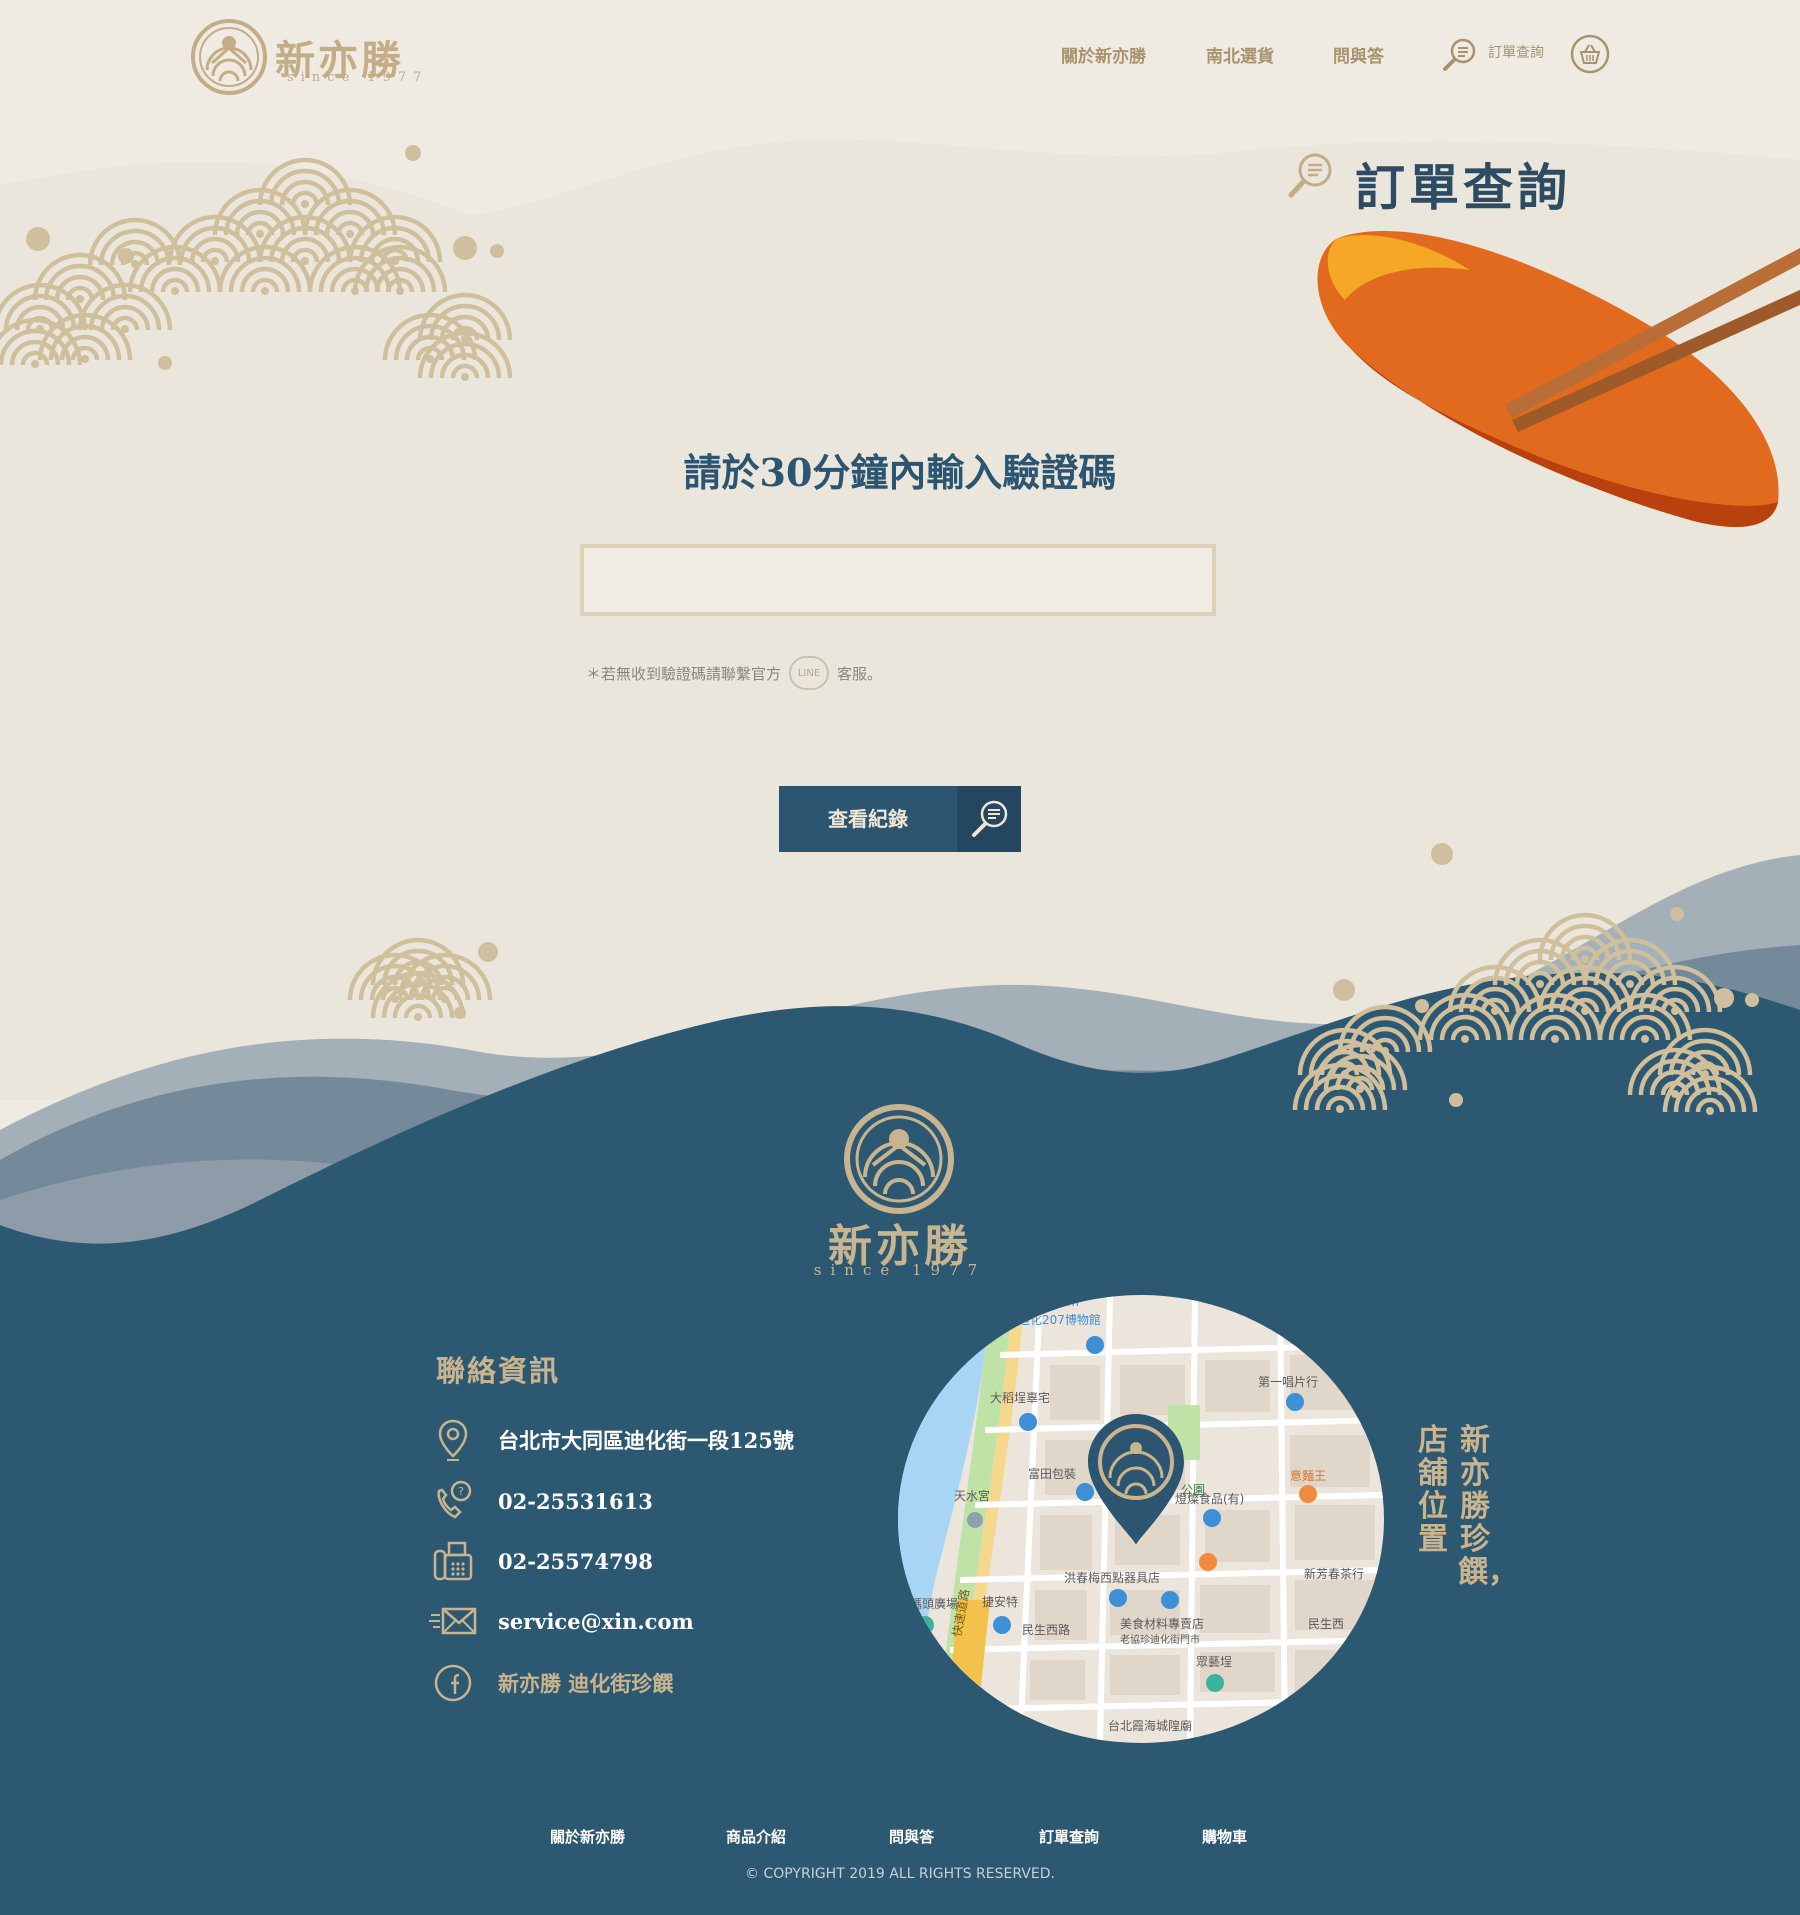 The image size is (1800, 1915). I want to click on footer-nav-faq: 問與答, so click(911, 1836).